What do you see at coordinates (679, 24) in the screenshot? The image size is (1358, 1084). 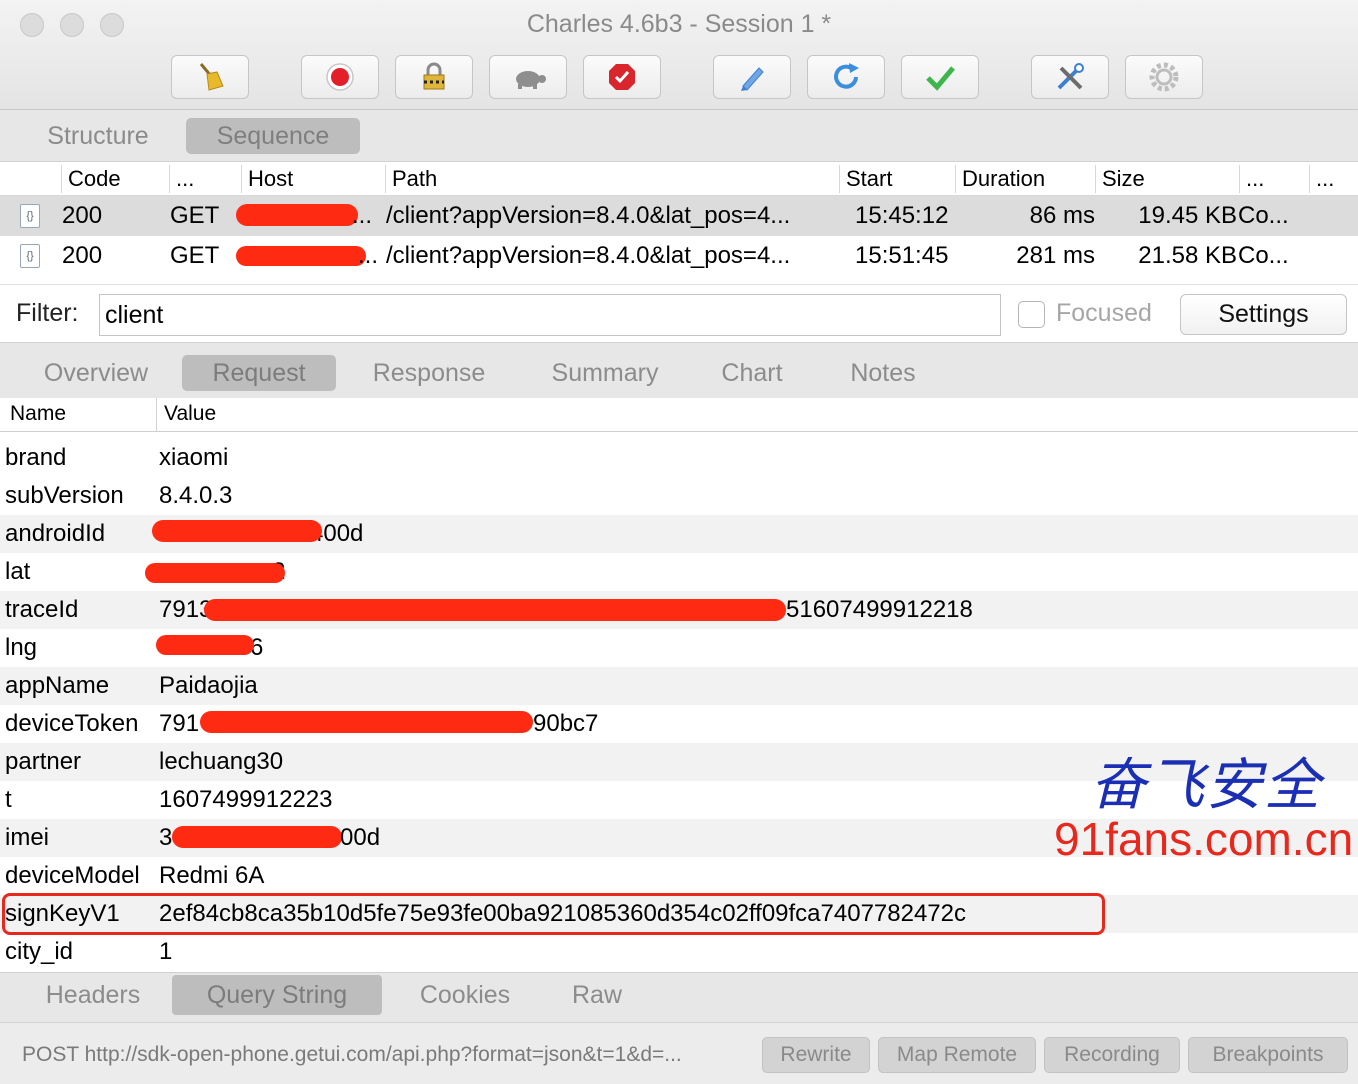 I see `window-title: Charles 4.6b3 - Session 1 *` at bounding box center [679, 24].